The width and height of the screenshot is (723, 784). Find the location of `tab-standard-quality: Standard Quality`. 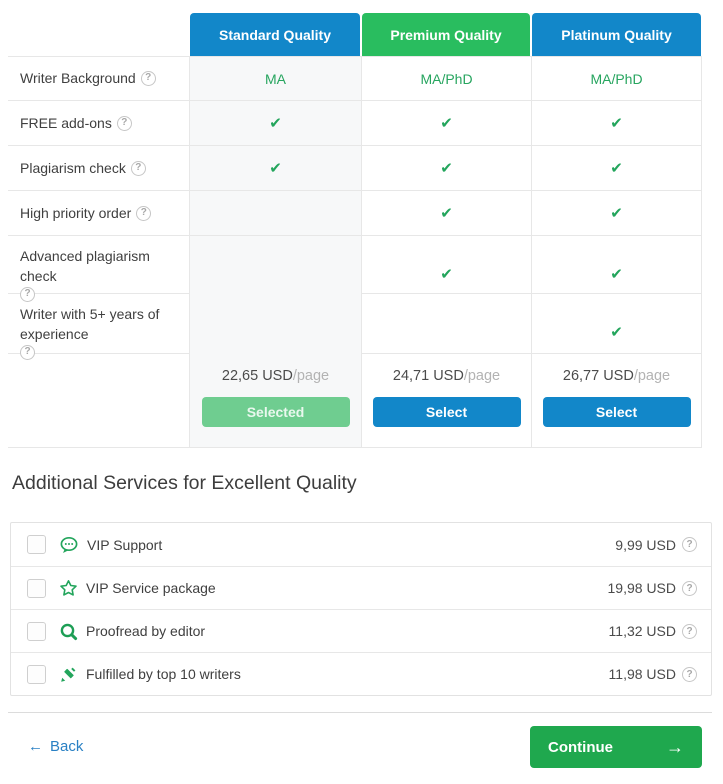

tab-standard-quality: Standard Quality is located at coordinates (275, 34).